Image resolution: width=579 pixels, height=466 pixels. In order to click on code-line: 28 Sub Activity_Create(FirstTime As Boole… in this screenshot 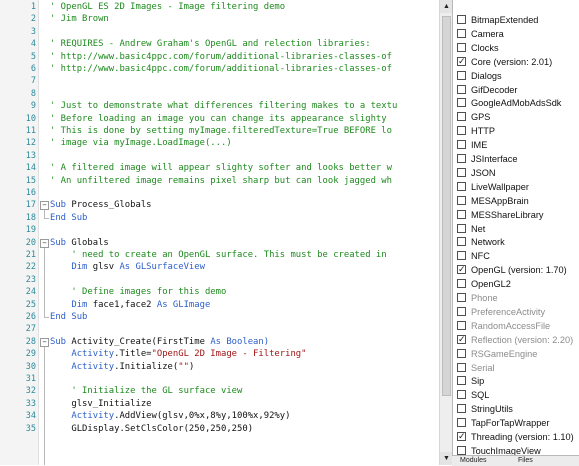, I will do `click(219, 342)`.